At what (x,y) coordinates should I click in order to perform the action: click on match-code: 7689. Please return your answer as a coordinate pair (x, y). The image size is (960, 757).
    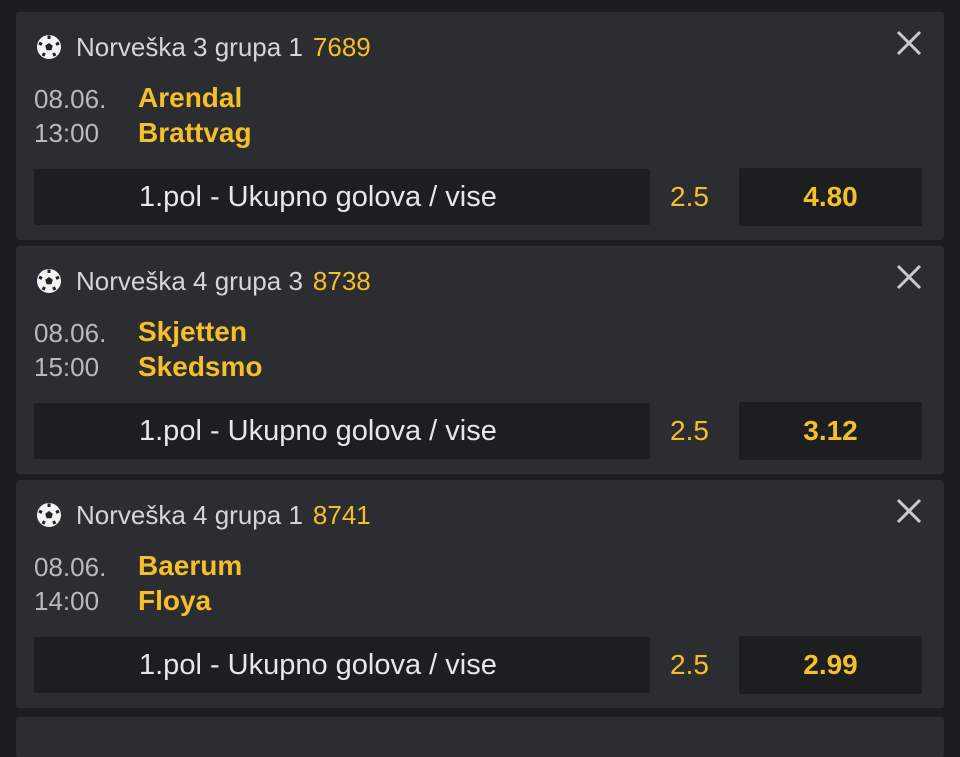
    Looking at the image, I should click on (341, 46).